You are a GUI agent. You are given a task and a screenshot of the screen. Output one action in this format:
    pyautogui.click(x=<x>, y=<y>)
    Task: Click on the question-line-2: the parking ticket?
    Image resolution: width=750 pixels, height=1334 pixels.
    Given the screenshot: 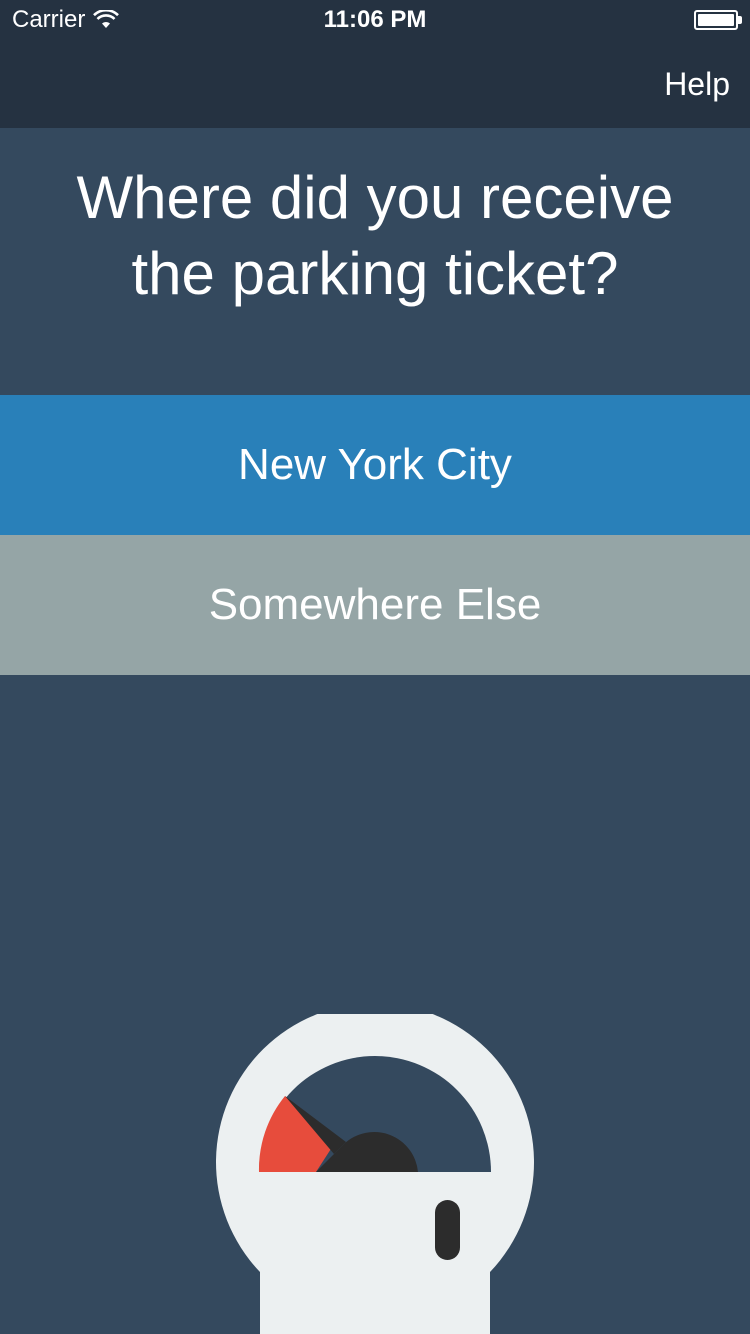 What is the action you would take?
    pyautogui.click(x=375, y=273)
    